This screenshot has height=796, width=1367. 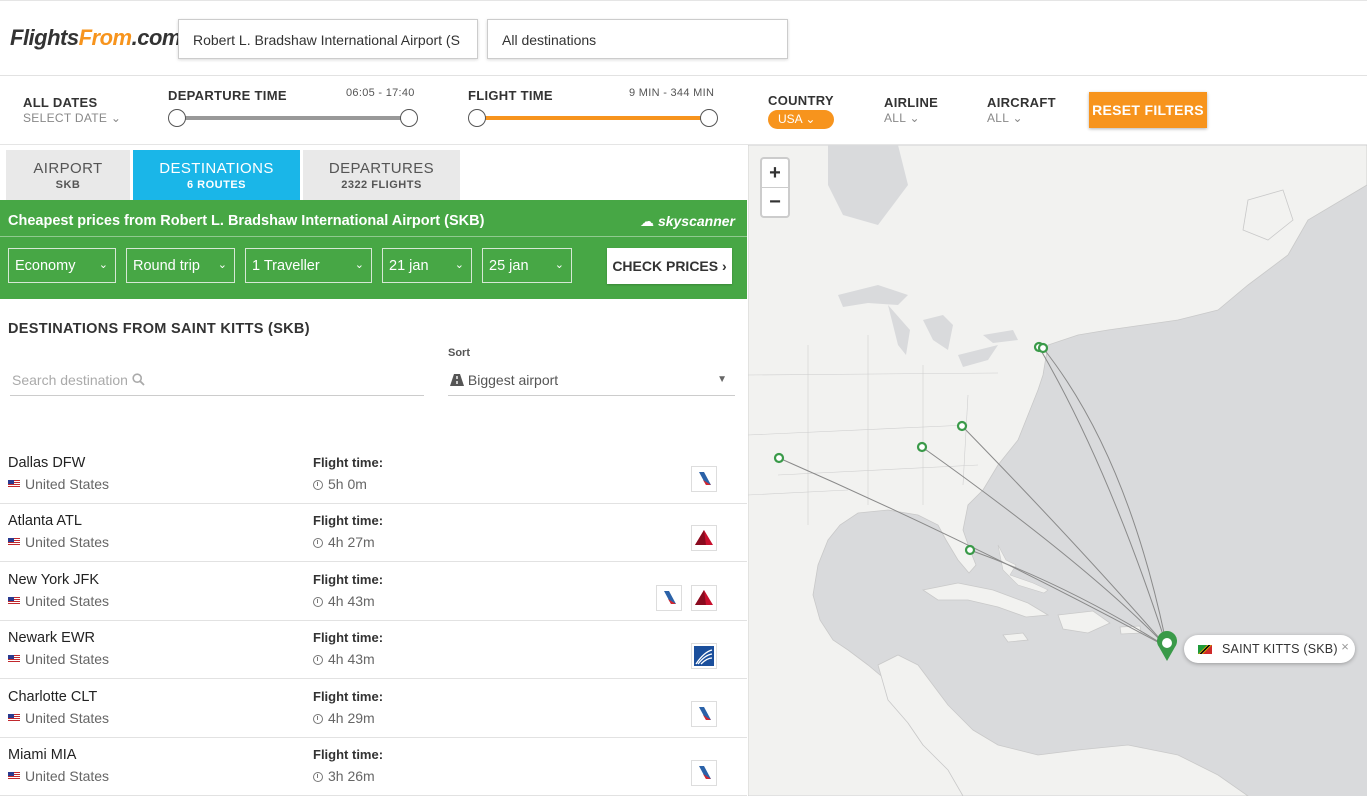 I want to click on airline-value: ALL, so click(x=895, y=118).